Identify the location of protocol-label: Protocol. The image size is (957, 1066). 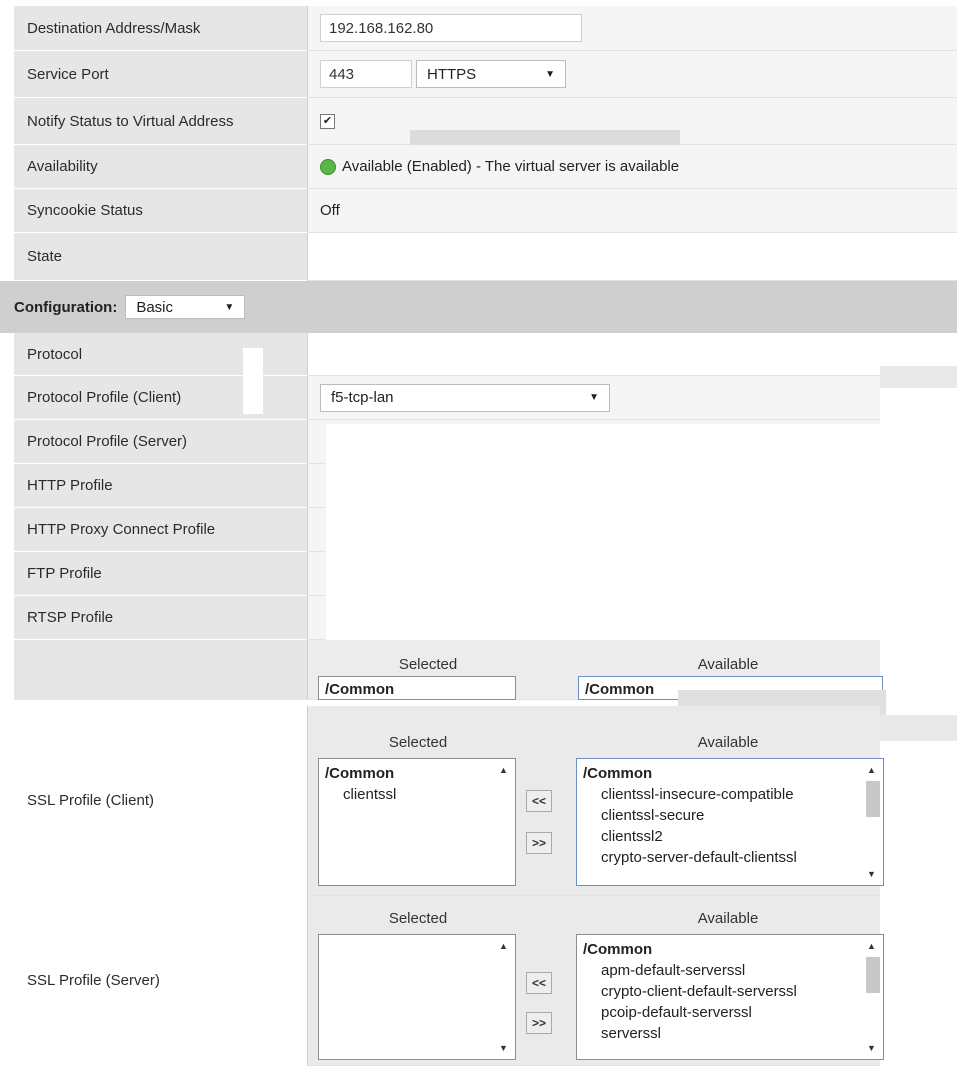
(160, 354).